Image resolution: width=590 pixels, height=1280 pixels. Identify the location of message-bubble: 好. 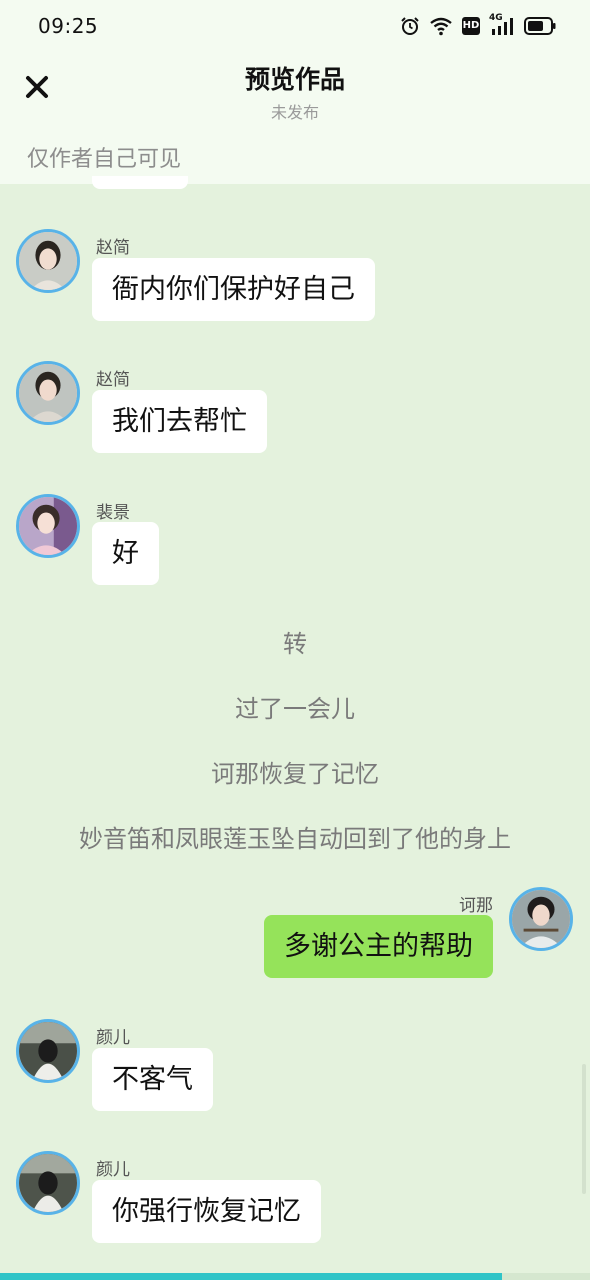
(125, 553).